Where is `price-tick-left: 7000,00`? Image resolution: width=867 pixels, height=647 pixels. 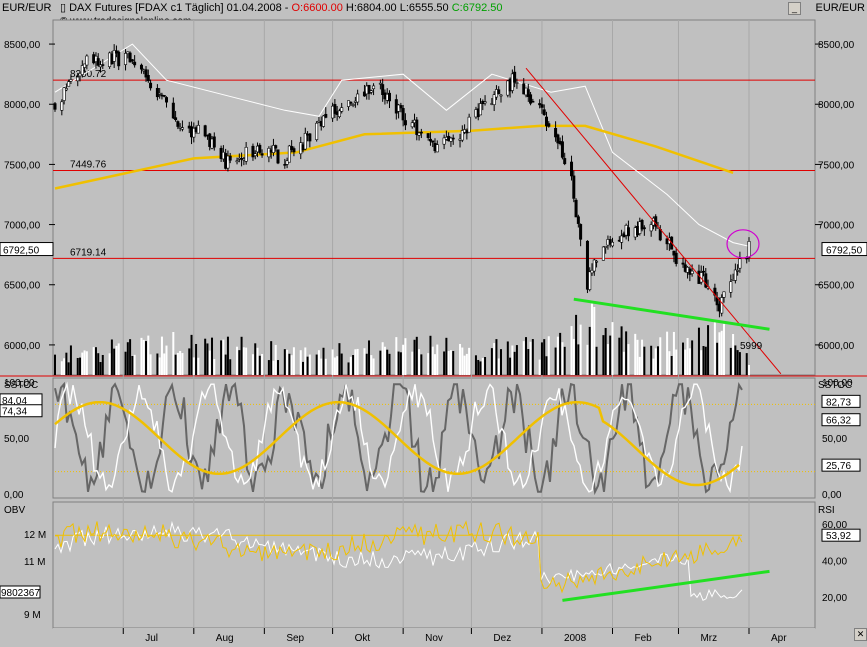
price-tick-left: 7000,00 is located at coordinates (22, 226).